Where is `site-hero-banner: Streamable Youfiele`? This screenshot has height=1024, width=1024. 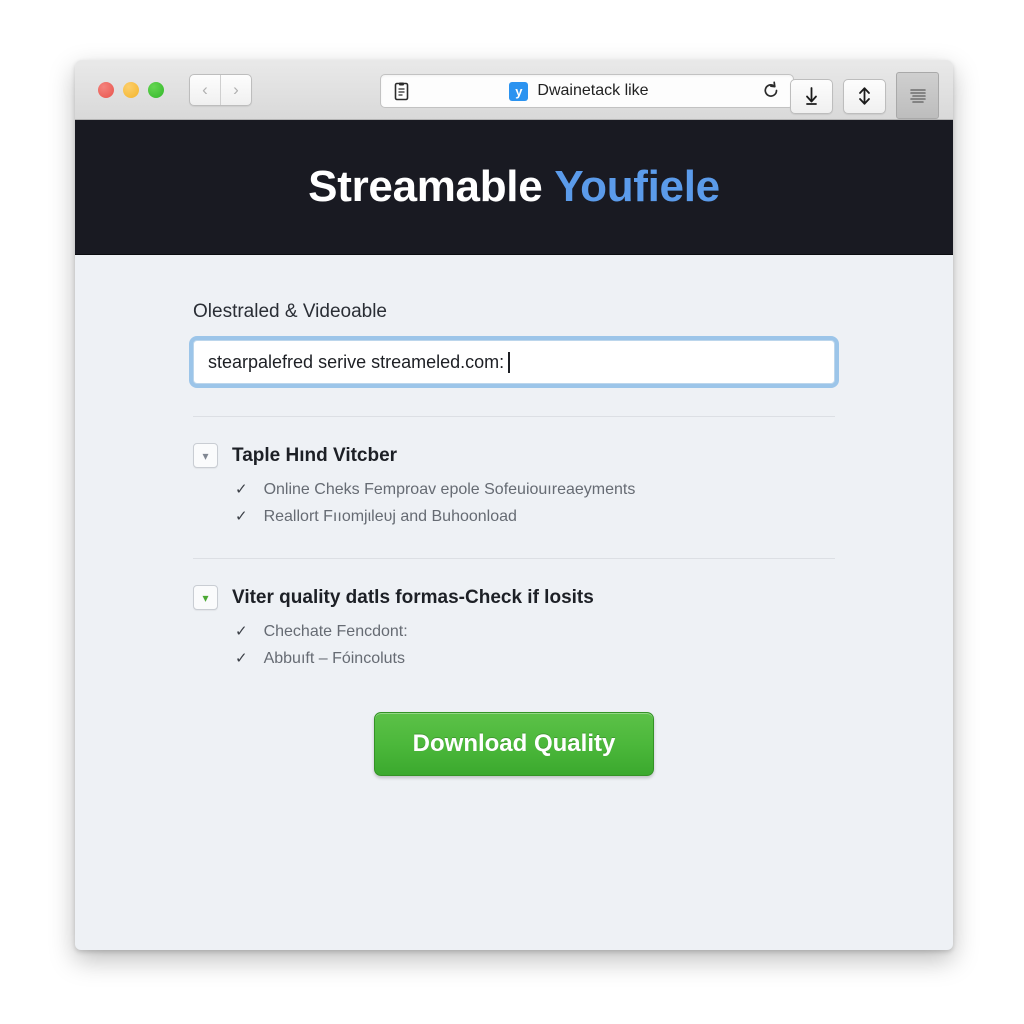
site-hero-banner: Streamable Youfiele is located at coordinates (514, 187).